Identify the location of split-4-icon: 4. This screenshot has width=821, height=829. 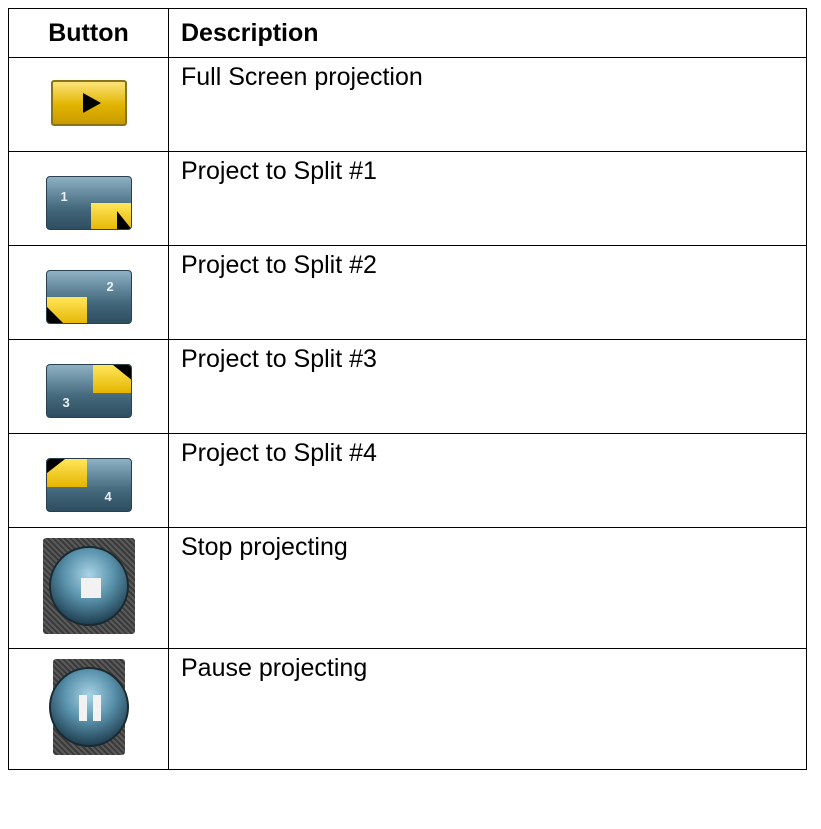
(88, 485).